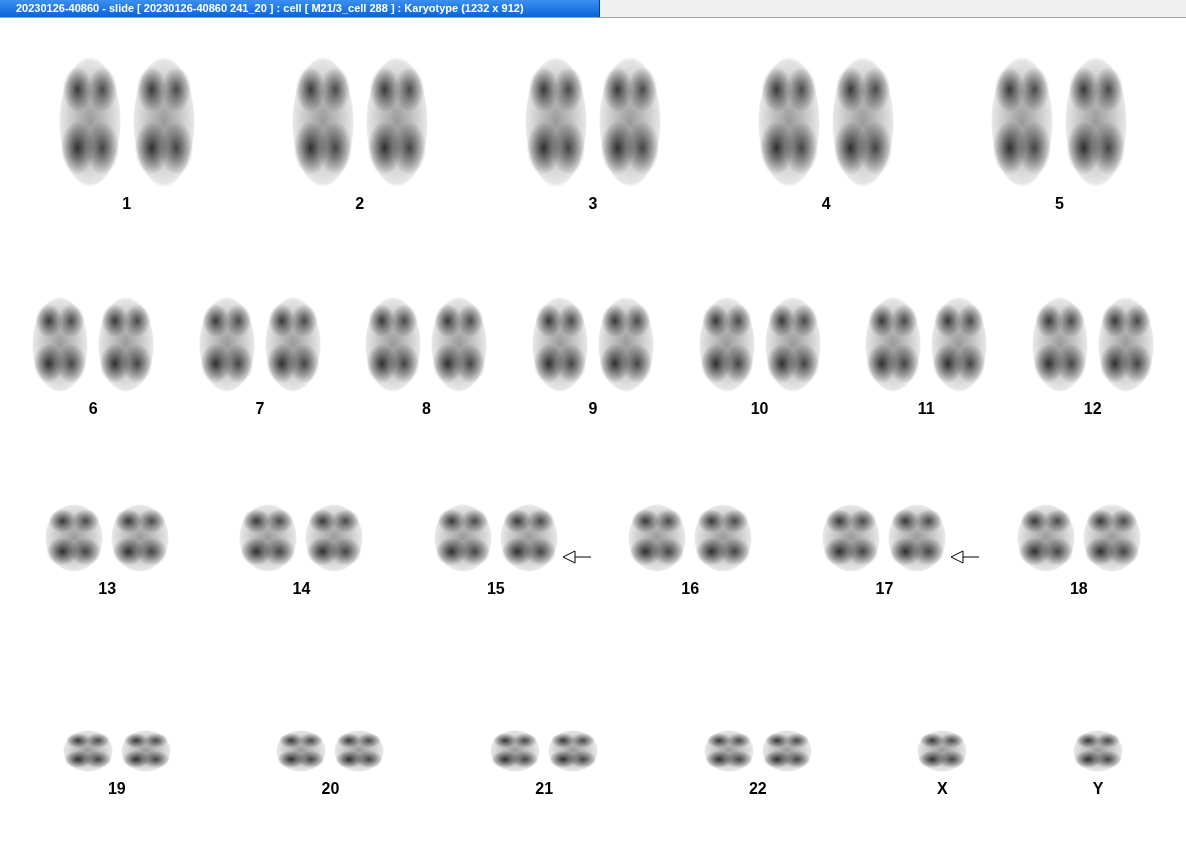  I want to click on chromosome-number: 19, so click(116, 789).